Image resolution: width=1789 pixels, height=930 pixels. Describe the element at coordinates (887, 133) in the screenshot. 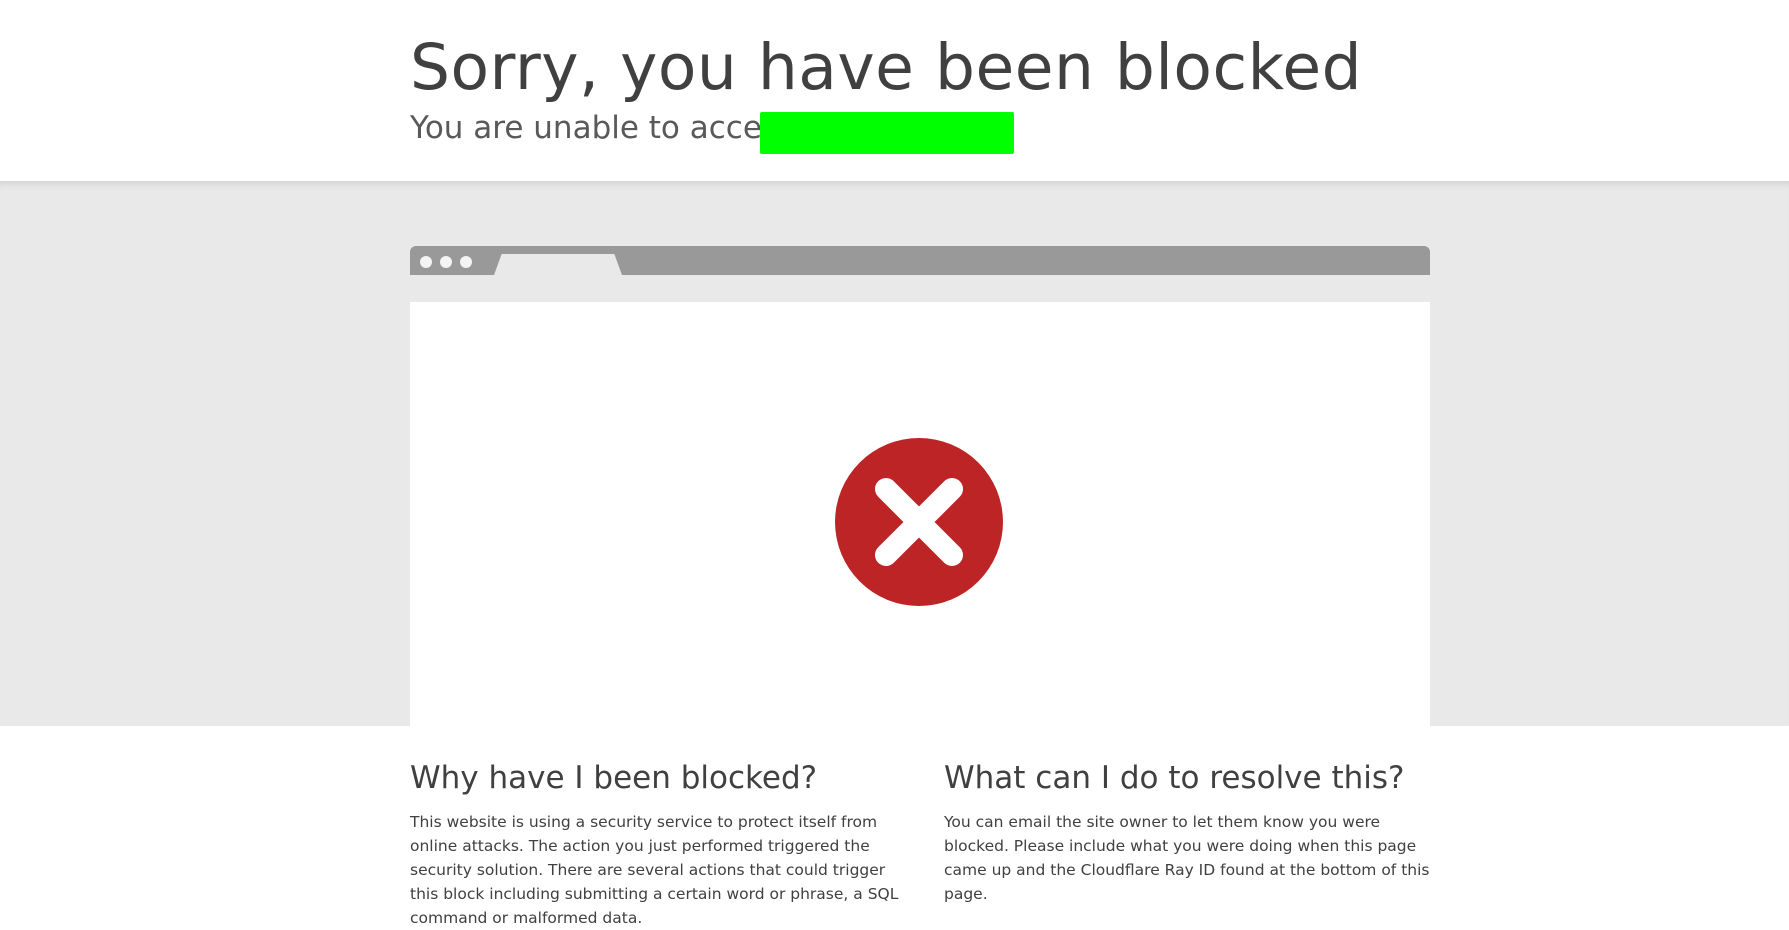

I see `redacted-domain` at that location.